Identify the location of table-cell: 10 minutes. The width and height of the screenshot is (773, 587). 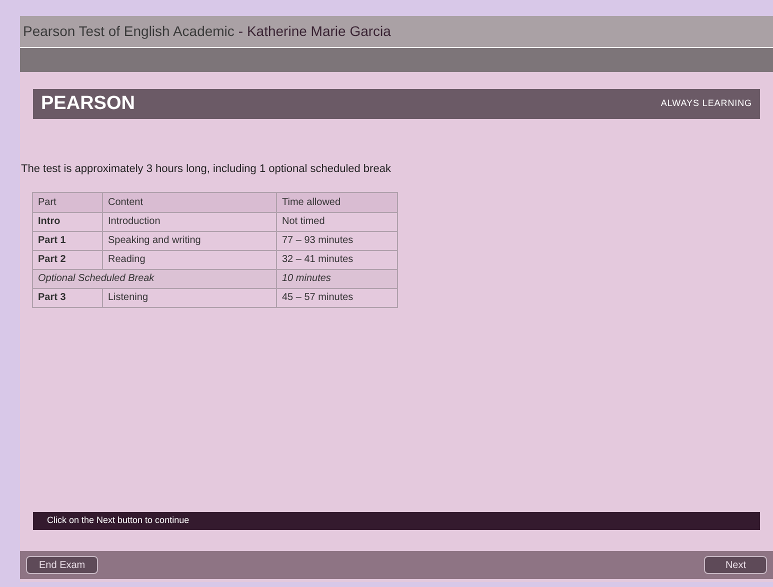
(337, 278).